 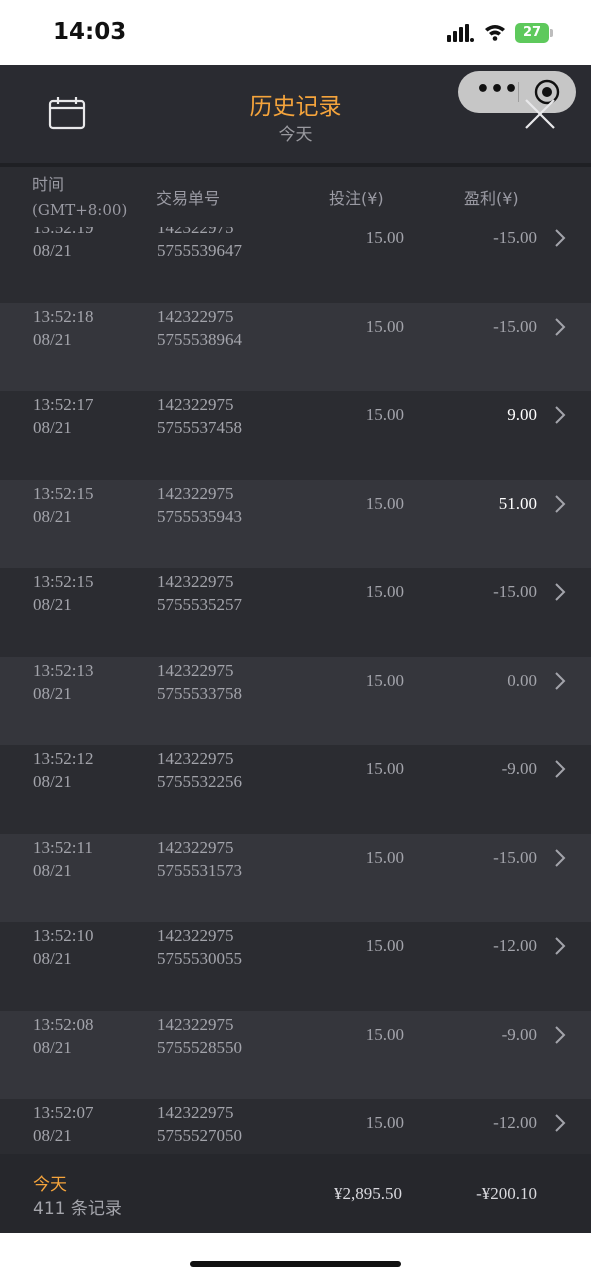 I want to click on row-order-suffix: 5755533758, so click(x=199, y=693).